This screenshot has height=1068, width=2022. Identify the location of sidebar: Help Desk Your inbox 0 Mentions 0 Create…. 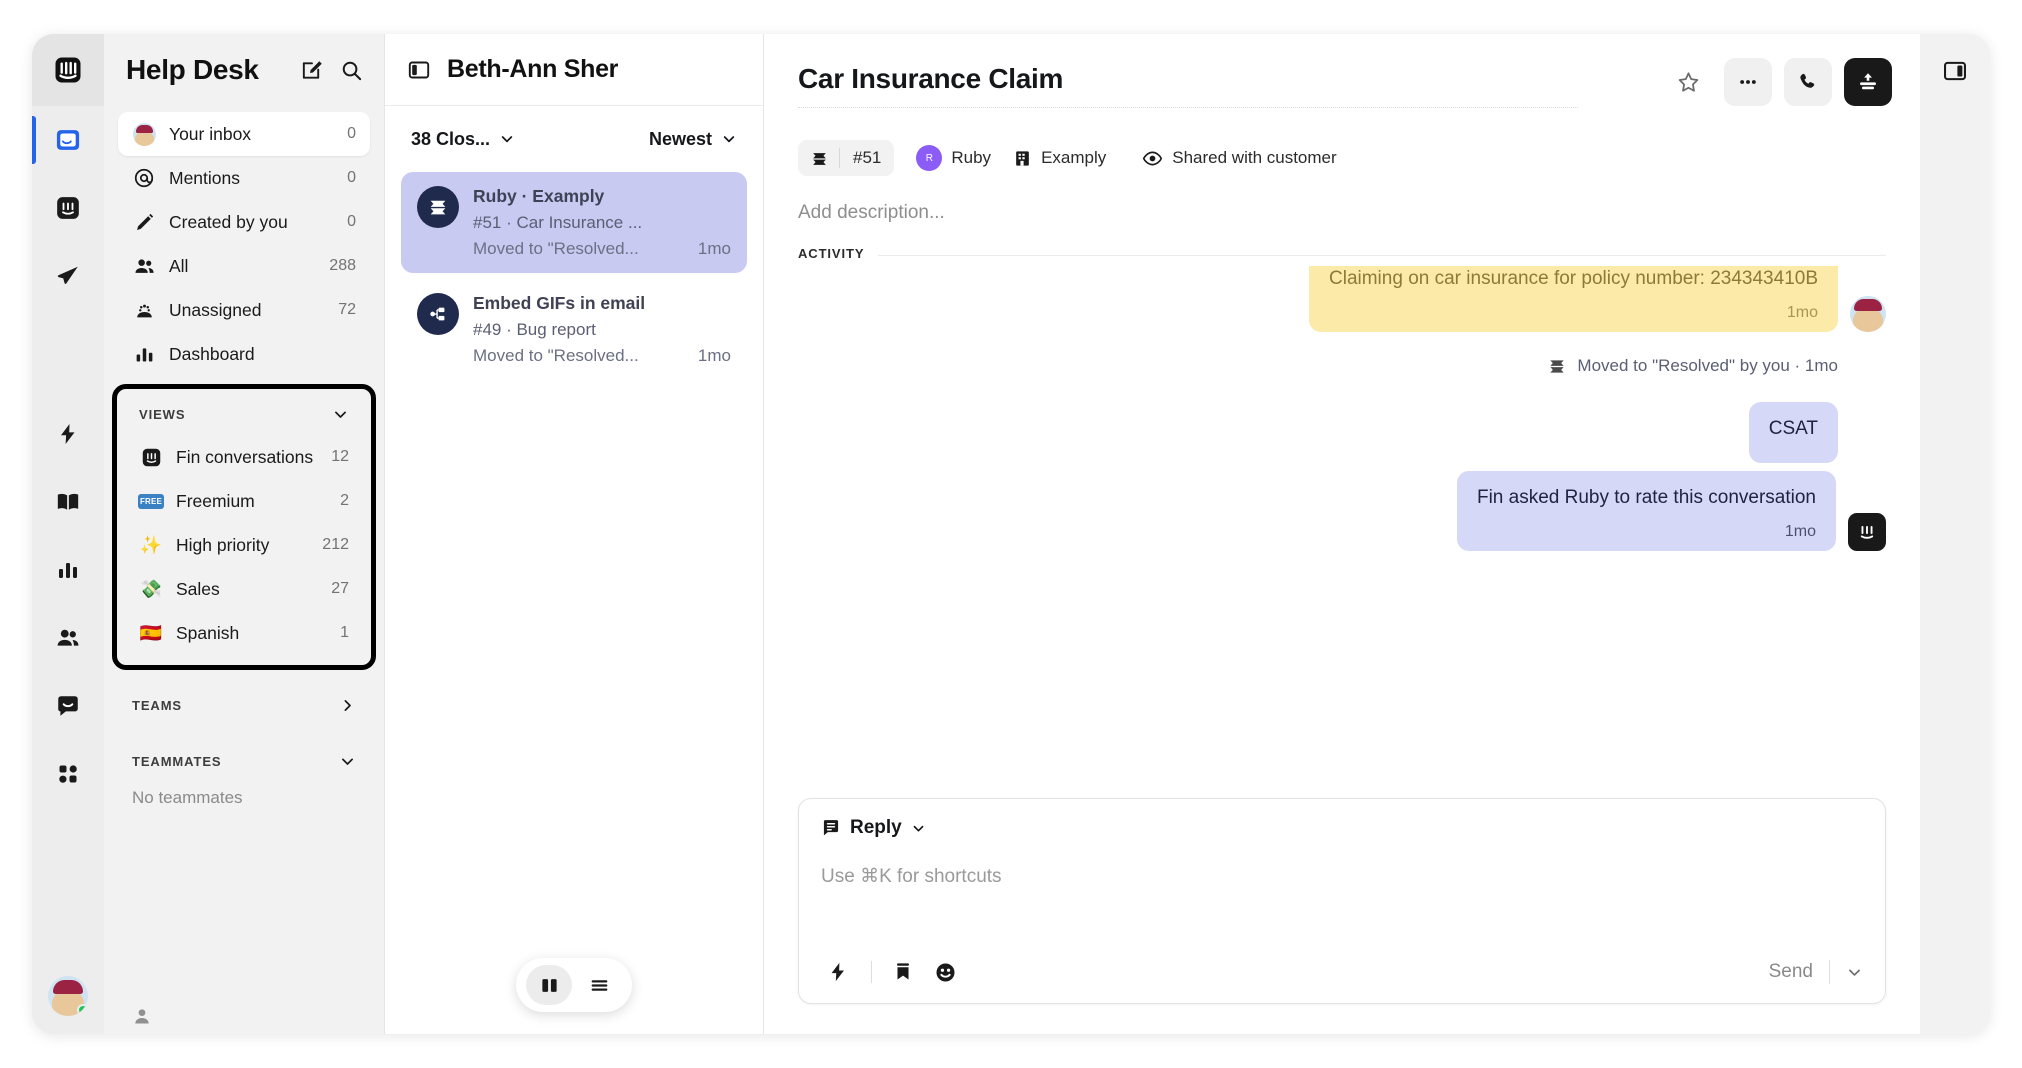
(244, 534).